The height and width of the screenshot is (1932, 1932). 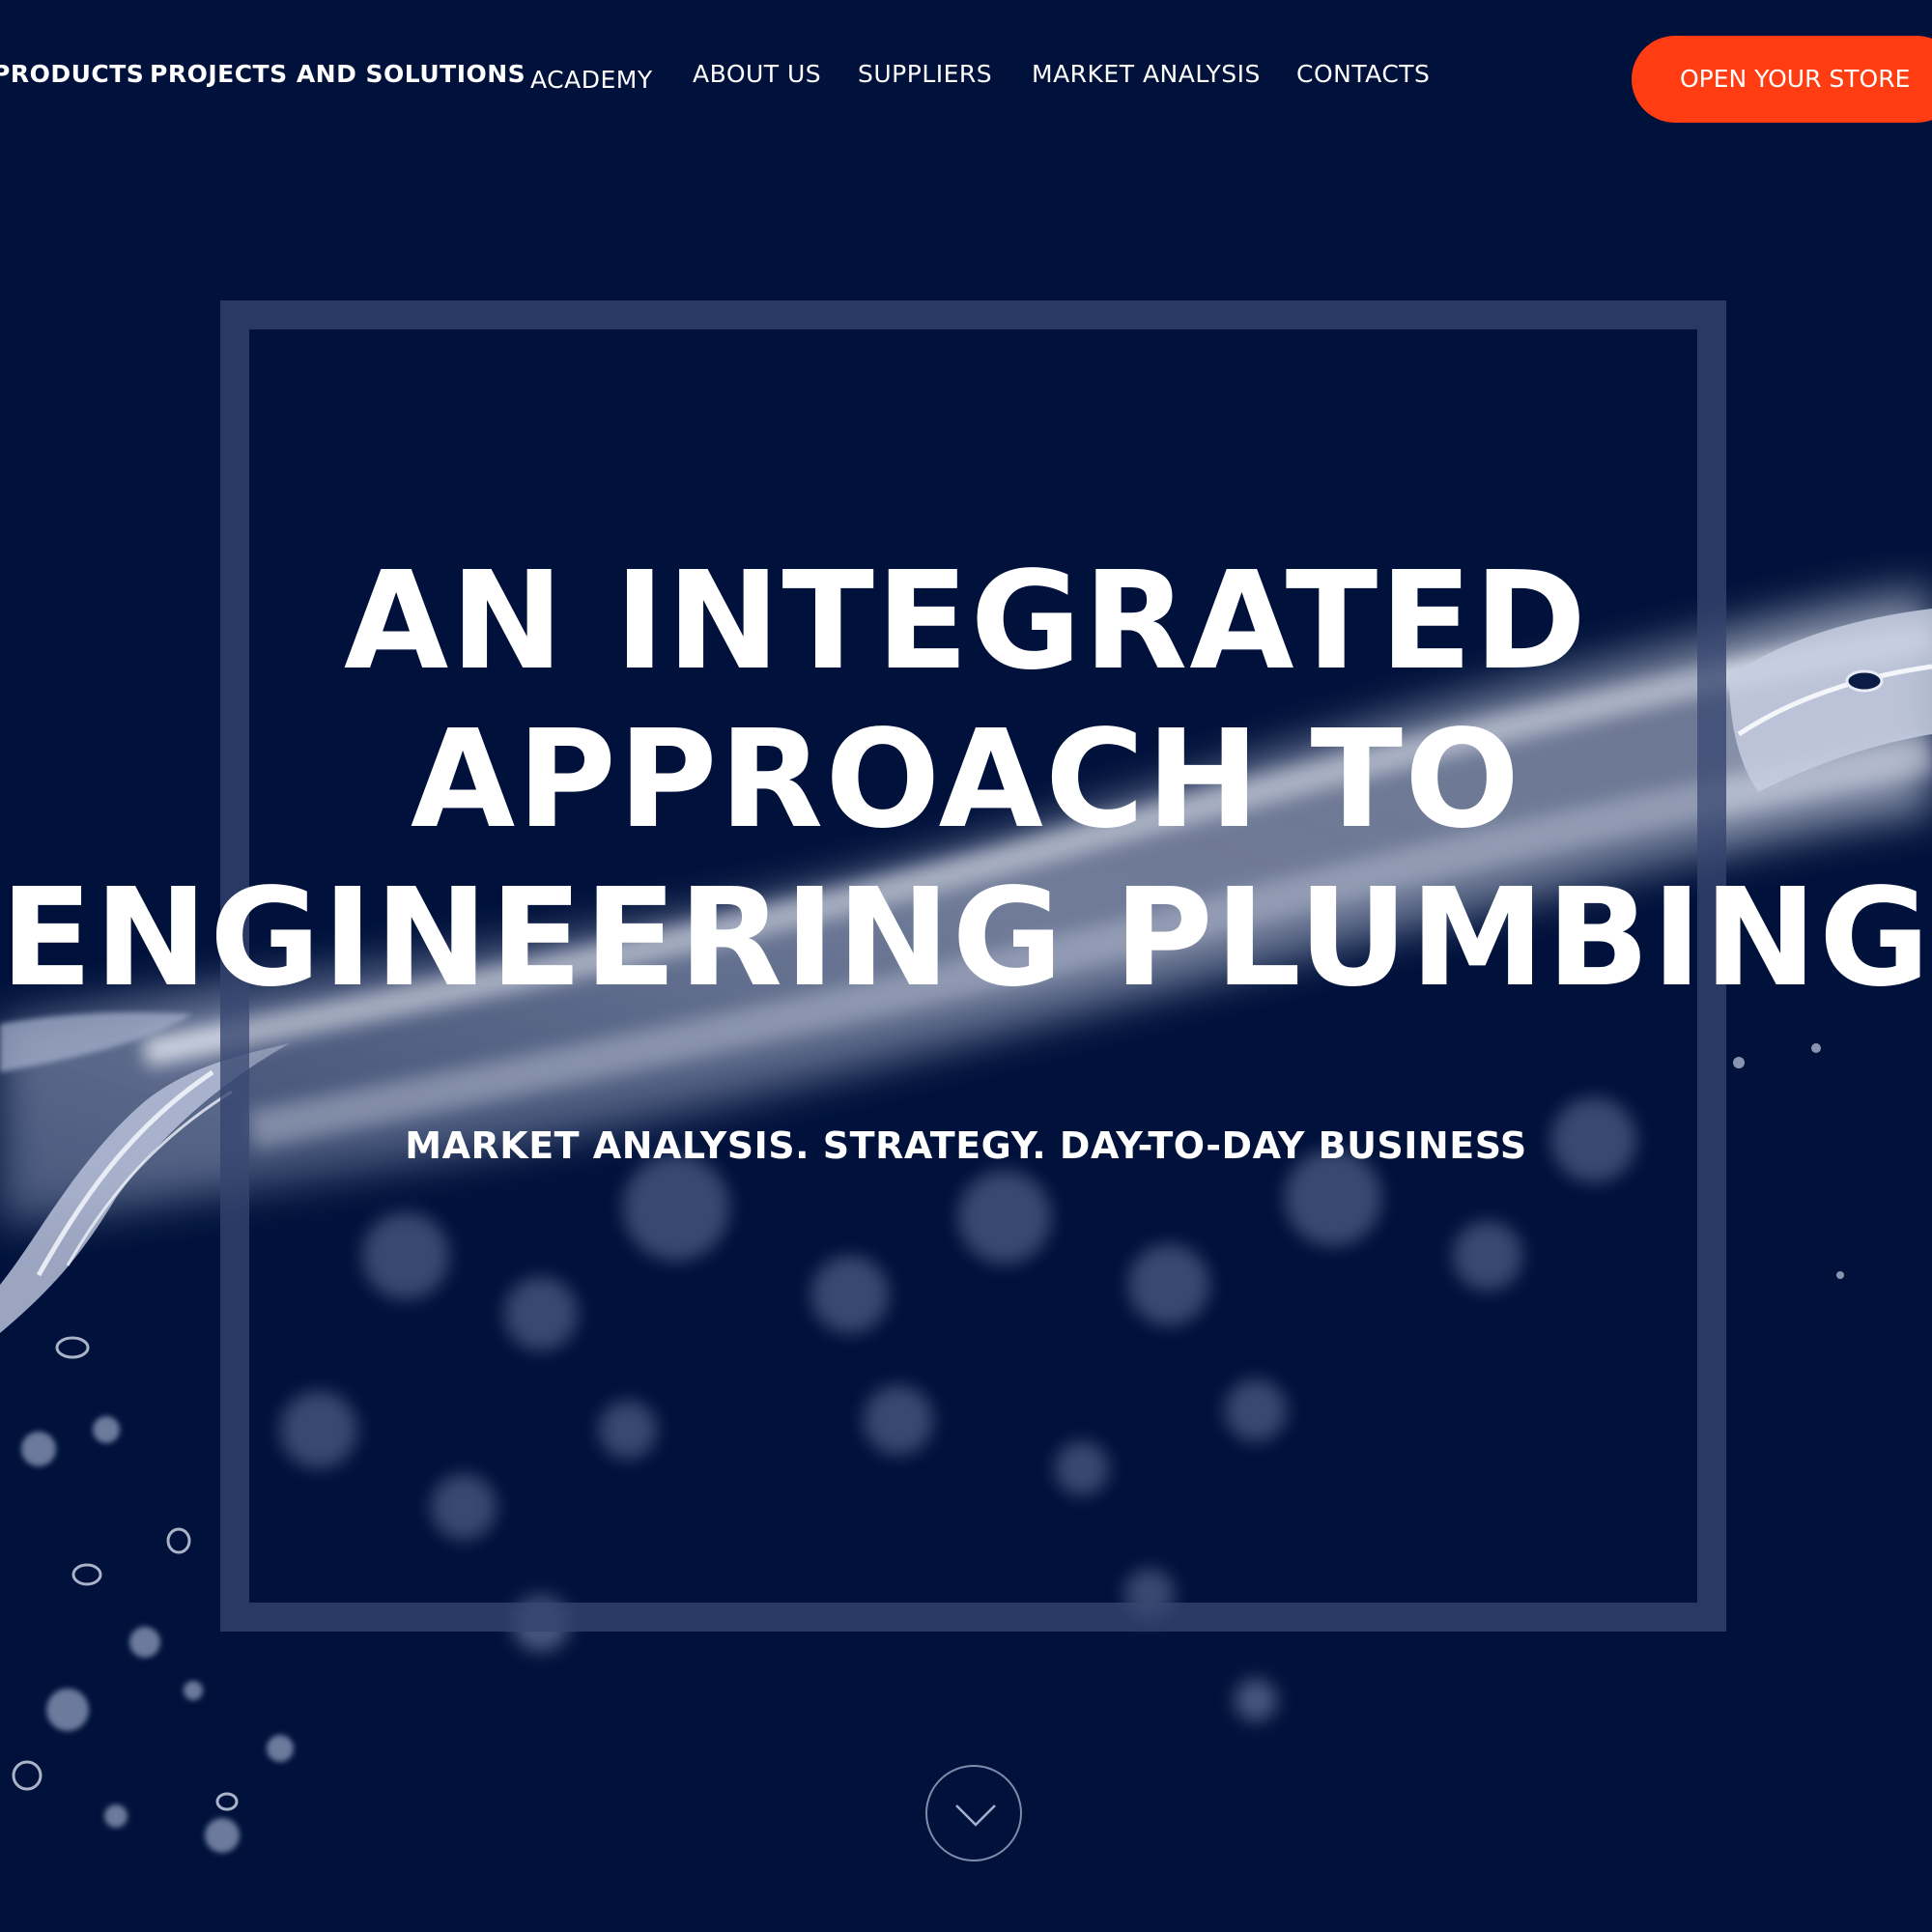 What do you see at coordinates (1146, 74) in the screenshot?
I see `nav-item-market-analysis: MARKET ANALYSIS` at bounding box center [1146, 74].